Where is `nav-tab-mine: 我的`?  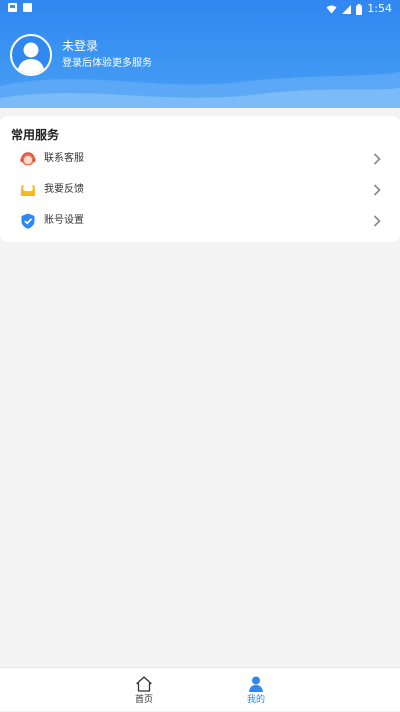 nav-tab-mine: 我的 is located at coordinates (256, 690).